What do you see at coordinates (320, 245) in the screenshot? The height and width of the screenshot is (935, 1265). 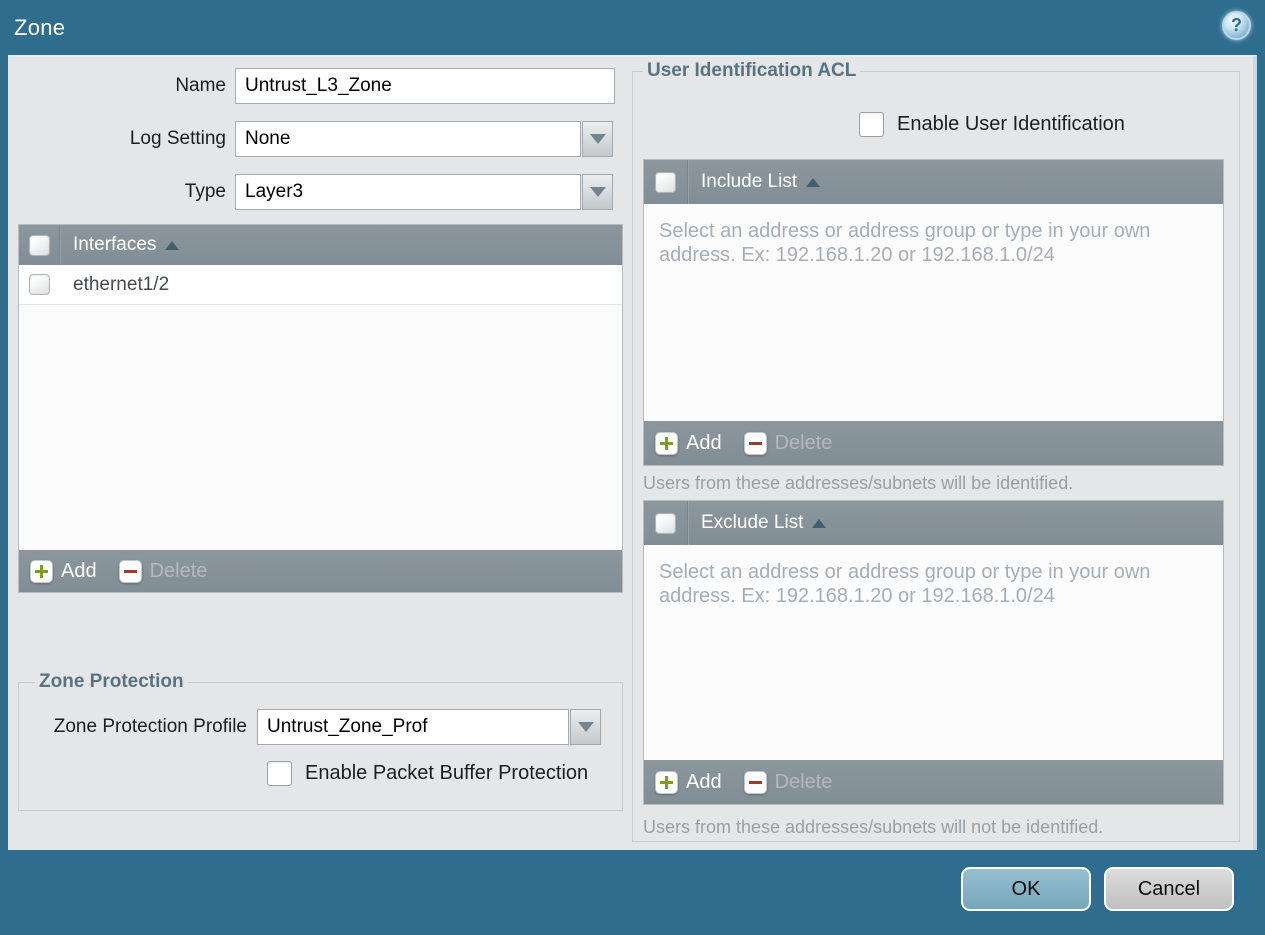 I see `interfaces-table-header: Interfaces` at bounding box center [320, 245].